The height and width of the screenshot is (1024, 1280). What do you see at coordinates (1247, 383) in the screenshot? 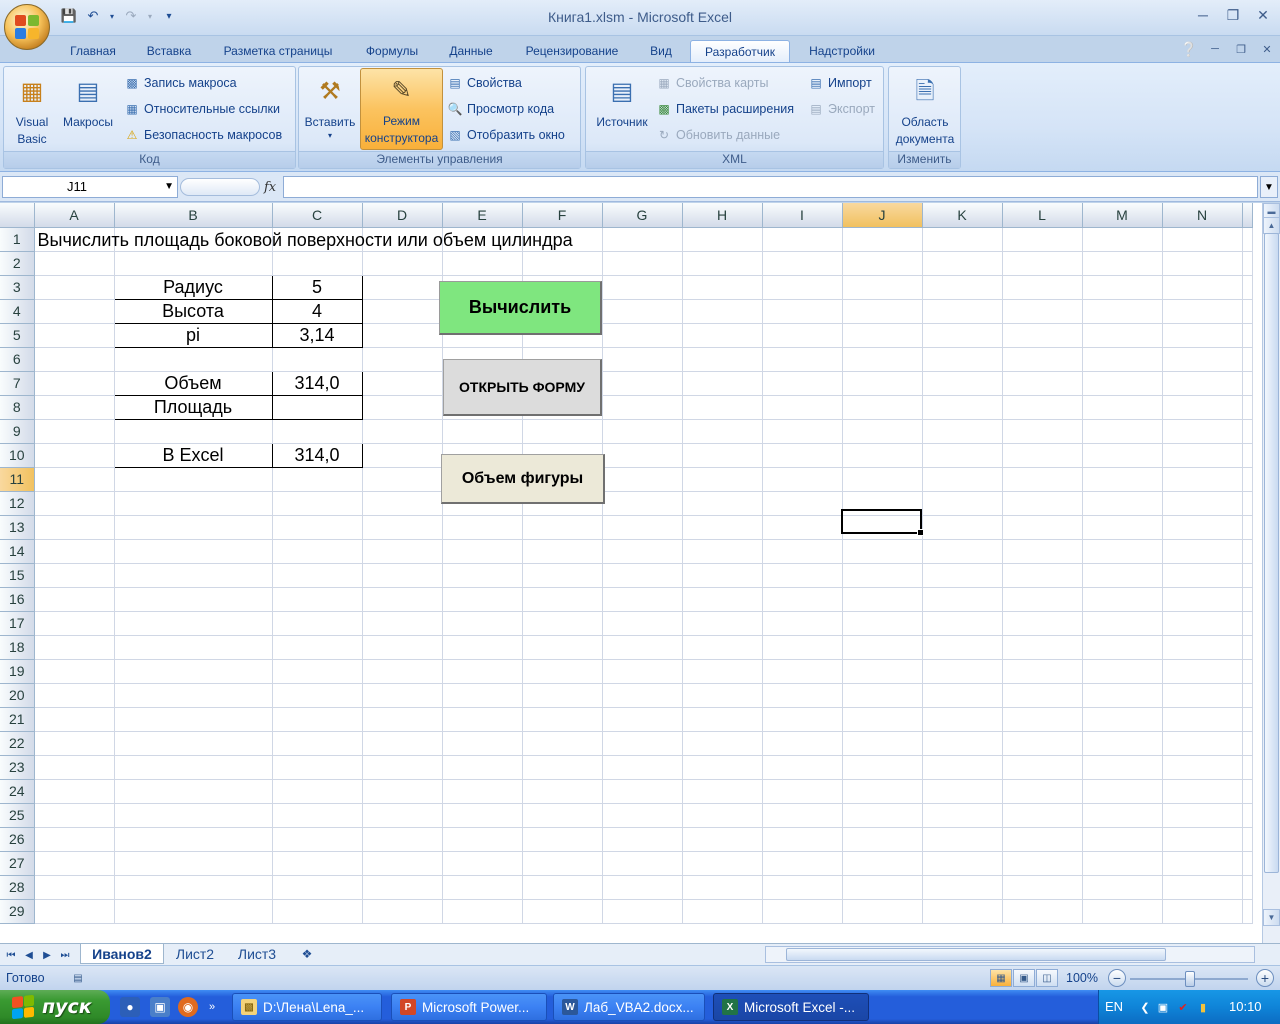
I see `cell-o7` at bounding box center [1247, 383].